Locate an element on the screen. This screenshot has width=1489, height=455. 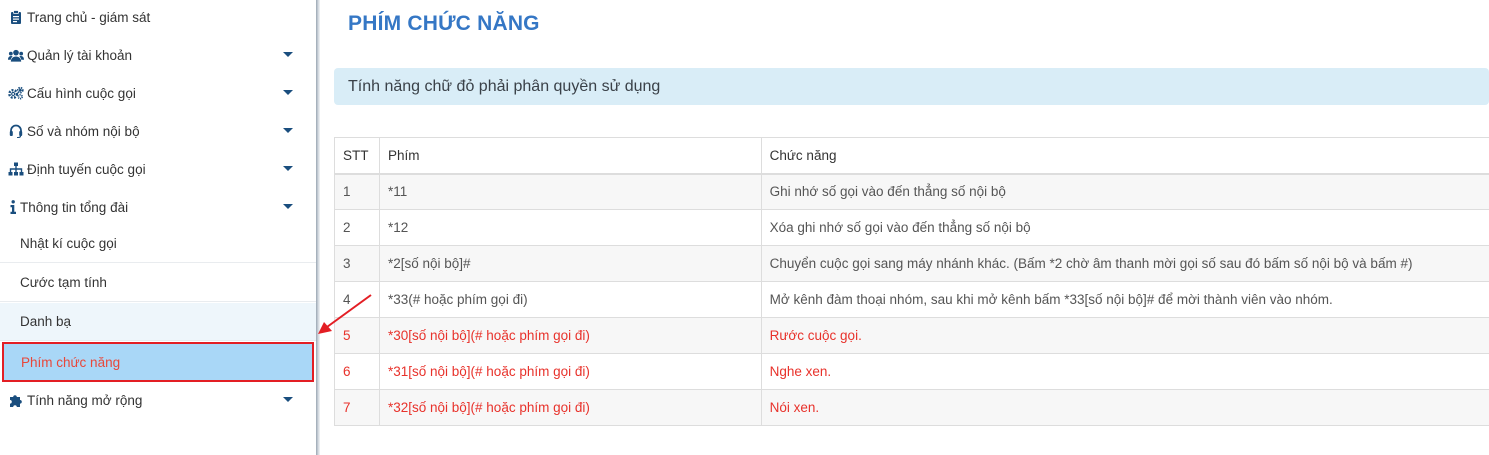
page-title: PHÍM CHỨC NĂNG is located at coordinates (444, 23).